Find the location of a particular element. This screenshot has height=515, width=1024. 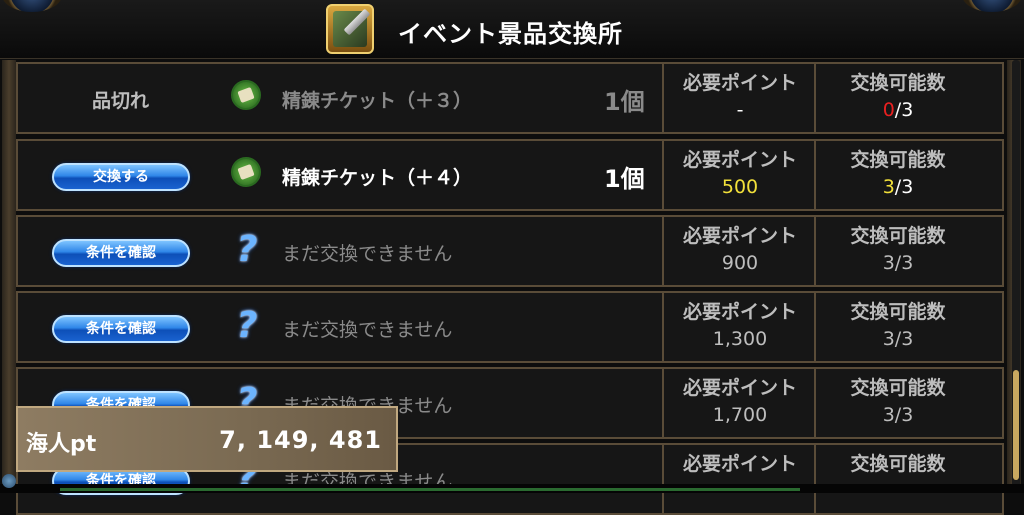

scroll-thumb is located at coordinates (1016, 425).